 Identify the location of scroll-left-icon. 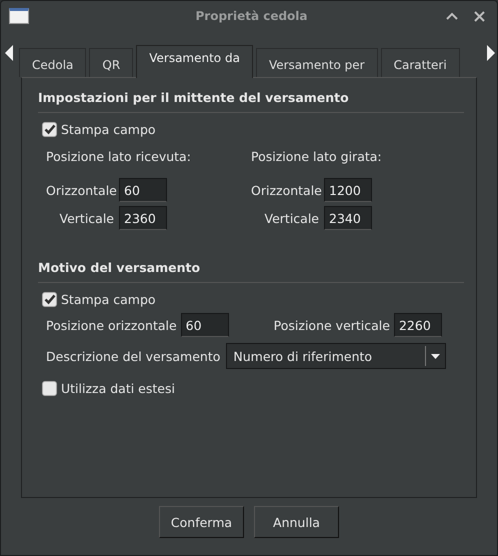
(9, 53).